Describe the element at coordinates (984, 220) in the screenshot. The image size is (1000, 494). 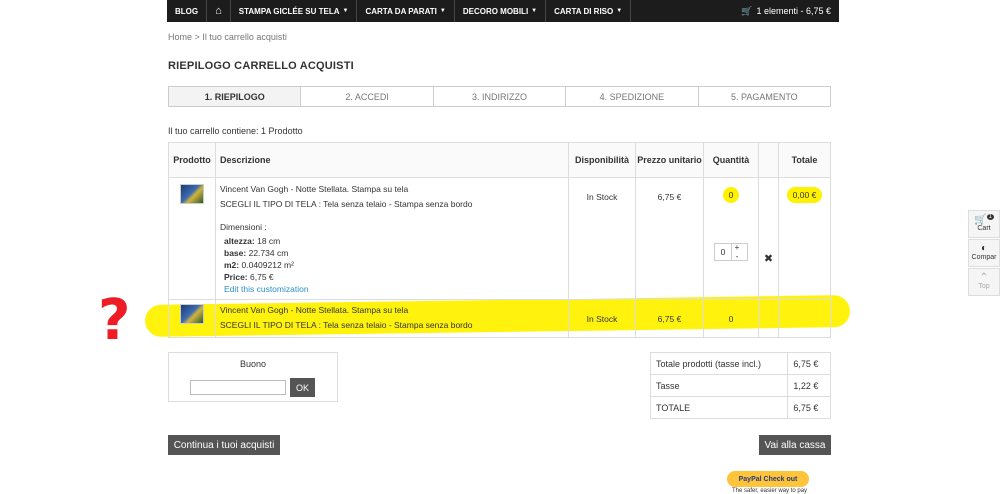
I see `cart-icon: 🛒 1` at that location.